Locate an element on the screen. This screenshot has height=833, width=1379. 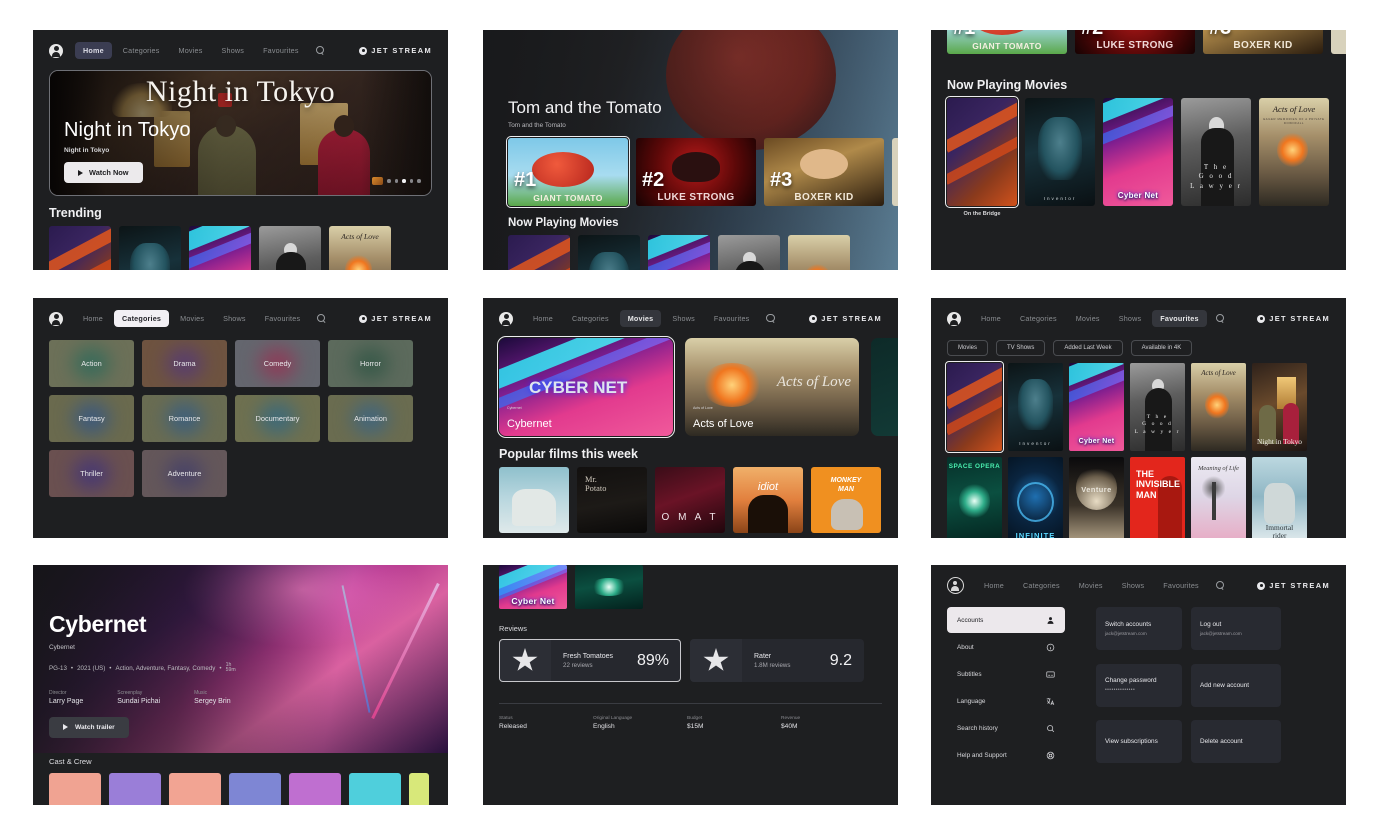
poster-statue is located at coordinates (534, 500).